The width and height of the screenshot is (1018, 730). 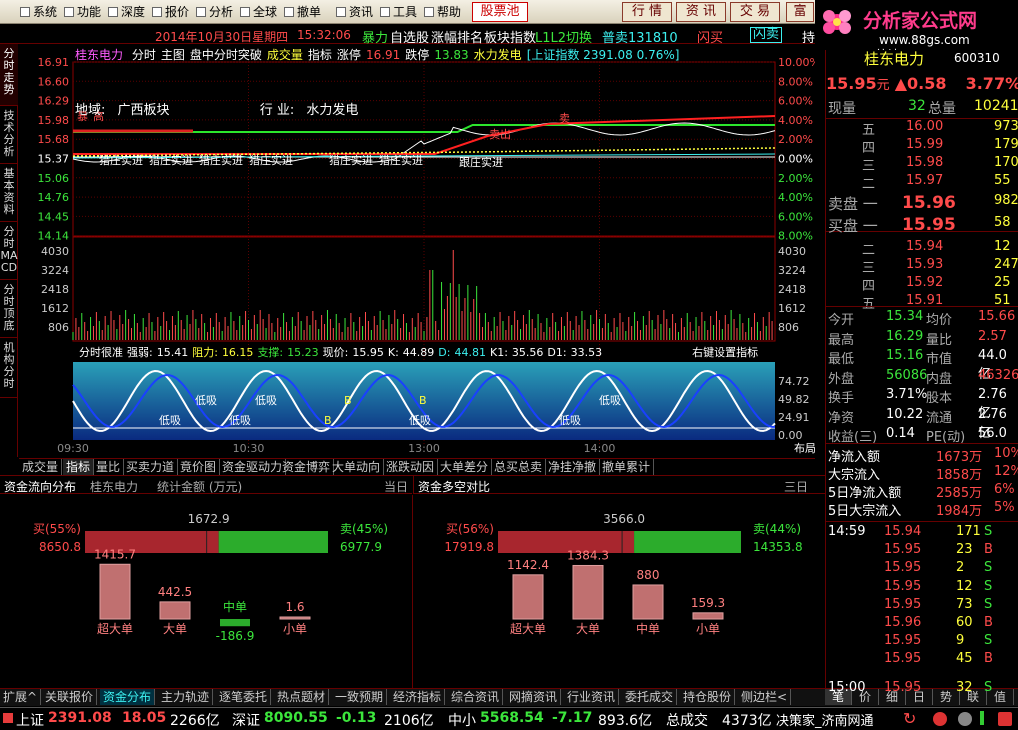 I want to click on fund-right-period: 三日, so click(x=796, y=486).